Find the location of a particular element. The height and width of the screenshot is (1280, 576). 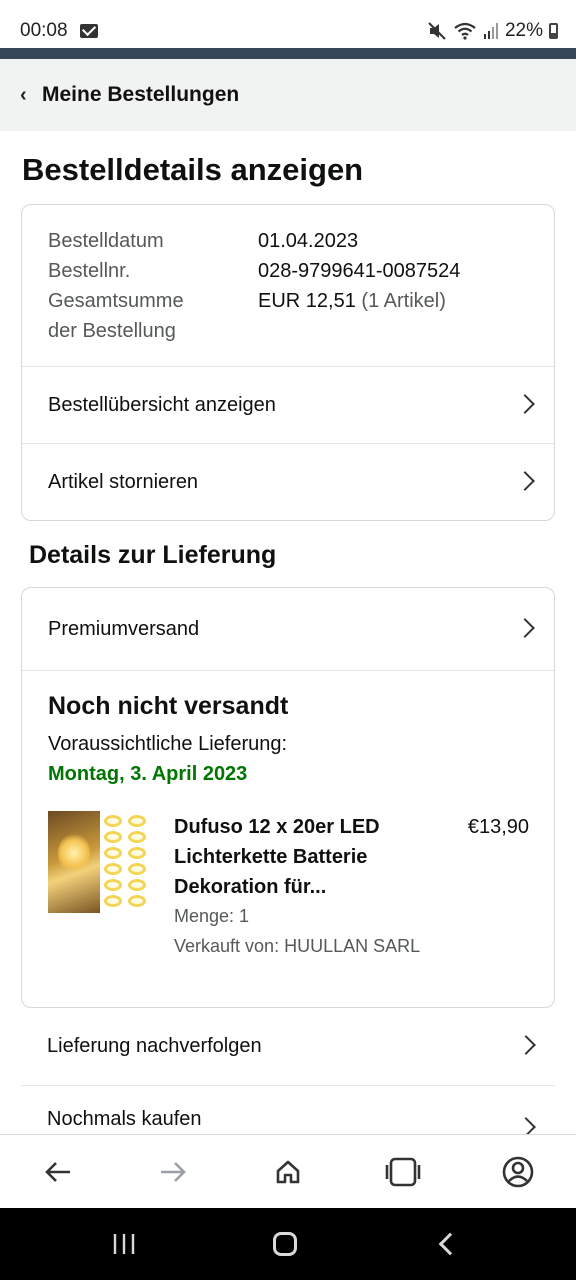

mail-icon is located at coordinates (89, 31).